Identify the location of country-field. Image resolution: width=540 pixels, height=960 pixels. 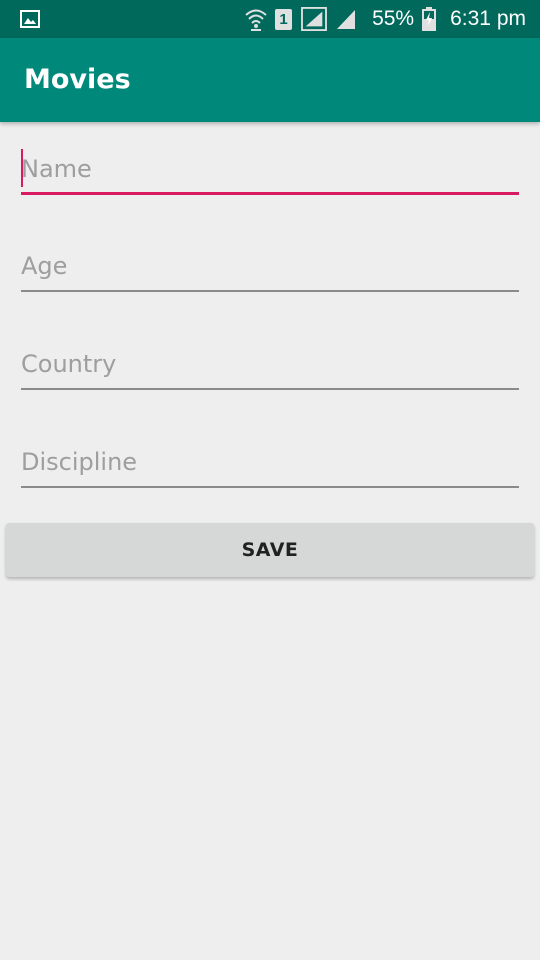
(270, 367).